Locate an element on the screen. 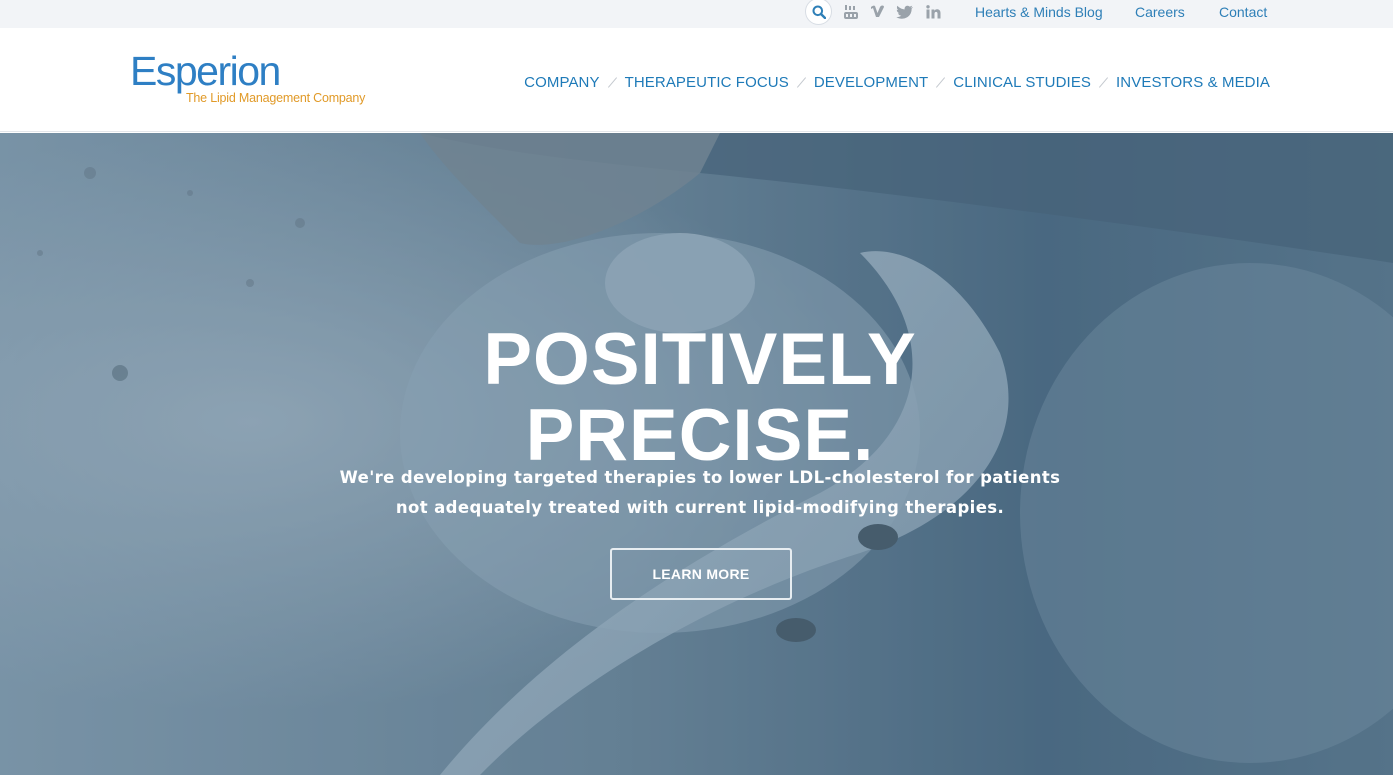 The image size is (1393, 775). twitter-link is located at coordinates (905, 12).